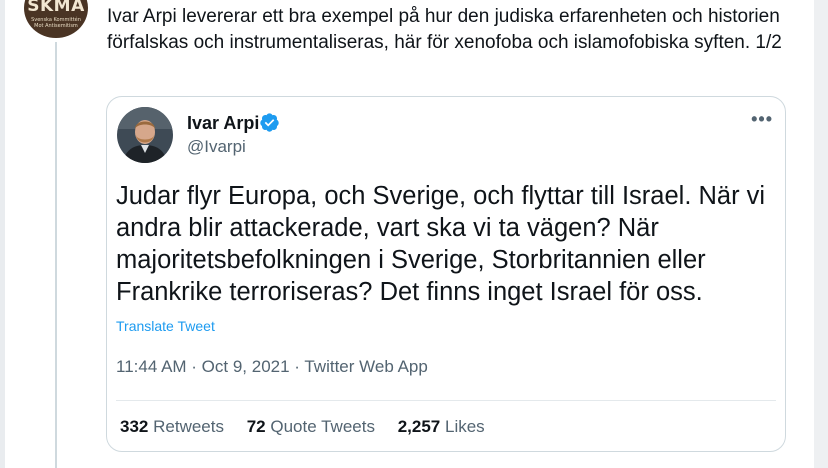 The image size is (828, 468). What do you see at coordinates (56, 8) in the screenshot?
I see `skma-avatar-text: SKMA` at bounding box center [56, 8].